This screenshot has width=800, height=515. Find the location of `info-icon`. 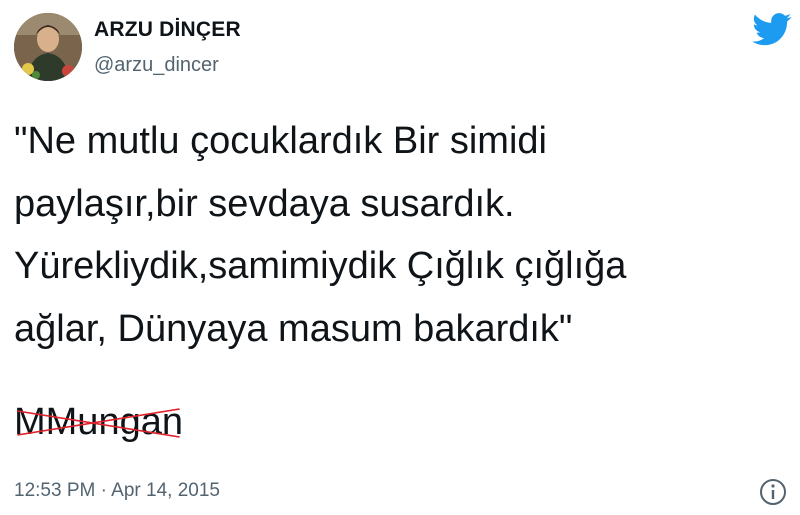

info-icon is located at coordinates (773, 492).